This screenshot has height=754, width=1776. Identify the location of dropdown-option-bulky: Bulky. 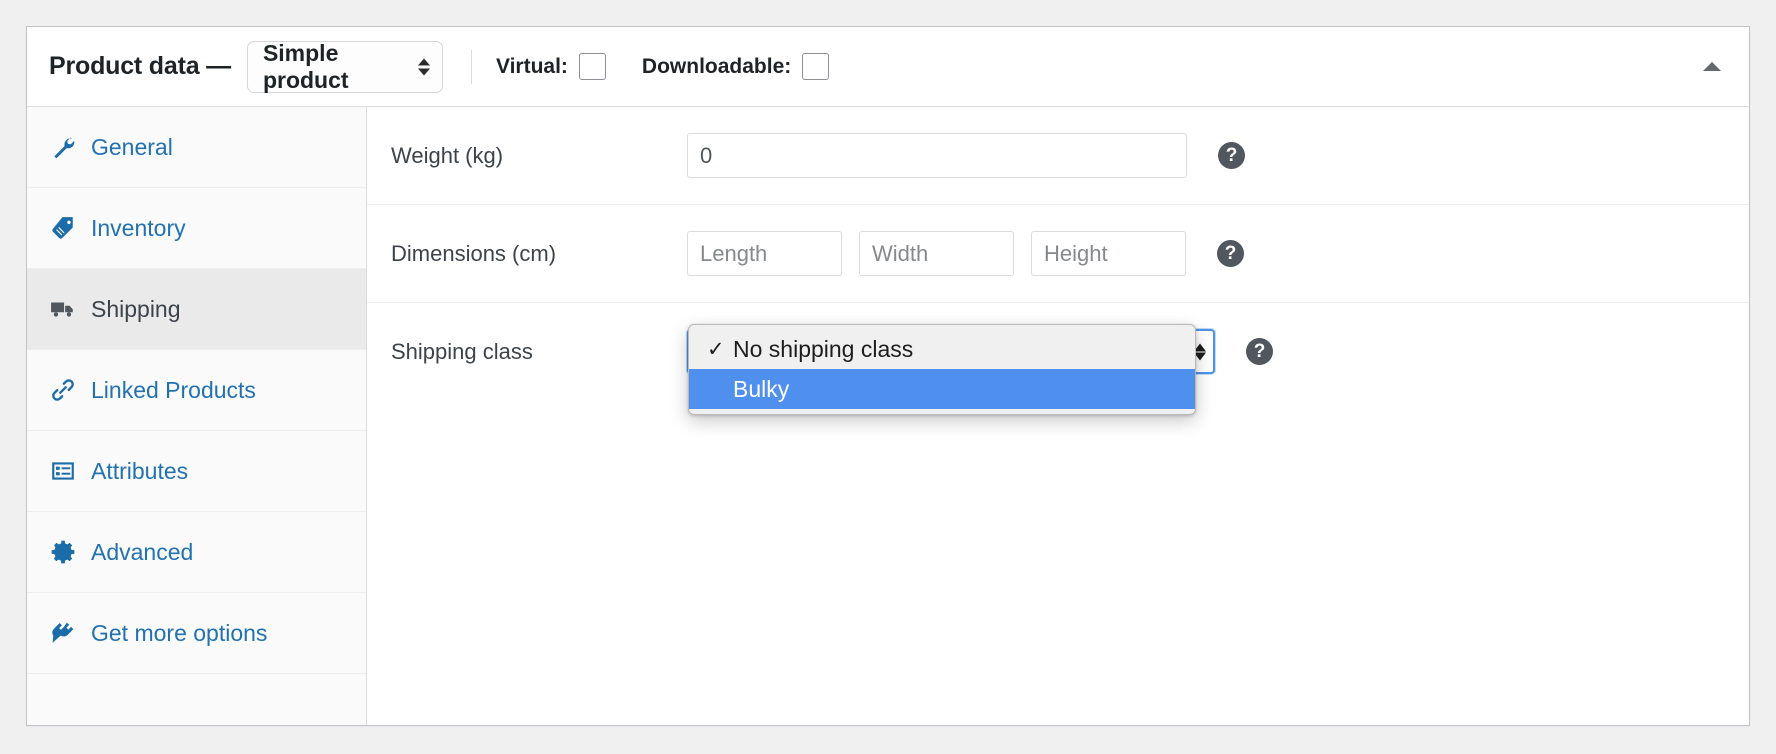
(942, 389).